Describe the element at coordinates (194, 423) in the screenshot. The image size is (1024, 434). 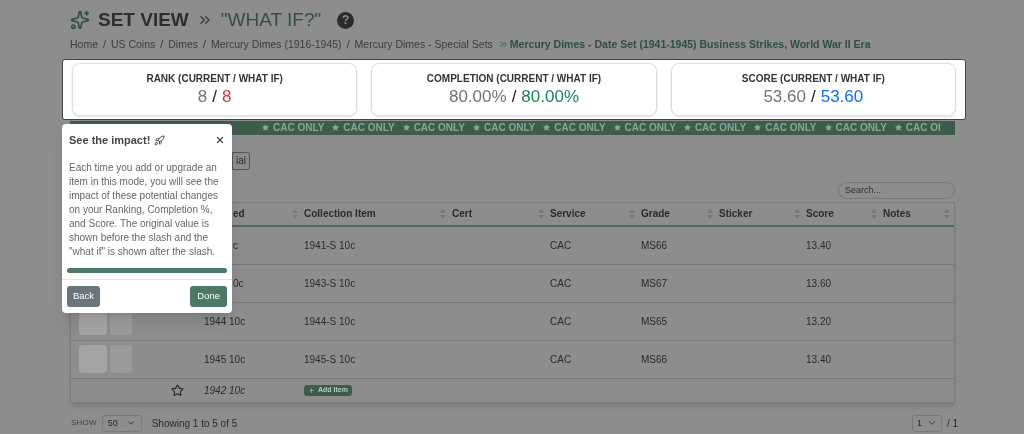
I see `showing-summary: Showing 1 to 5 of 5` at that location.